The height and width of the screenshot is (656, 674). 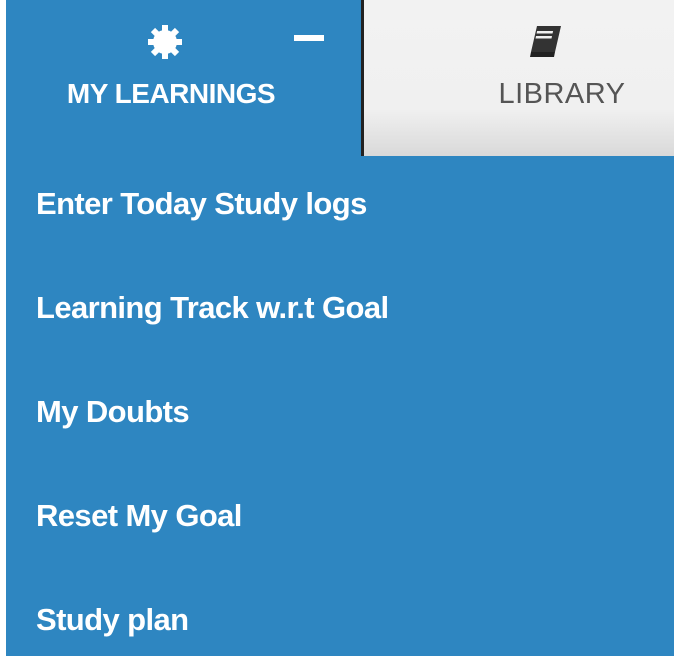 I want to click on tab-library: LIBRARY, so click(x=517, y=78).